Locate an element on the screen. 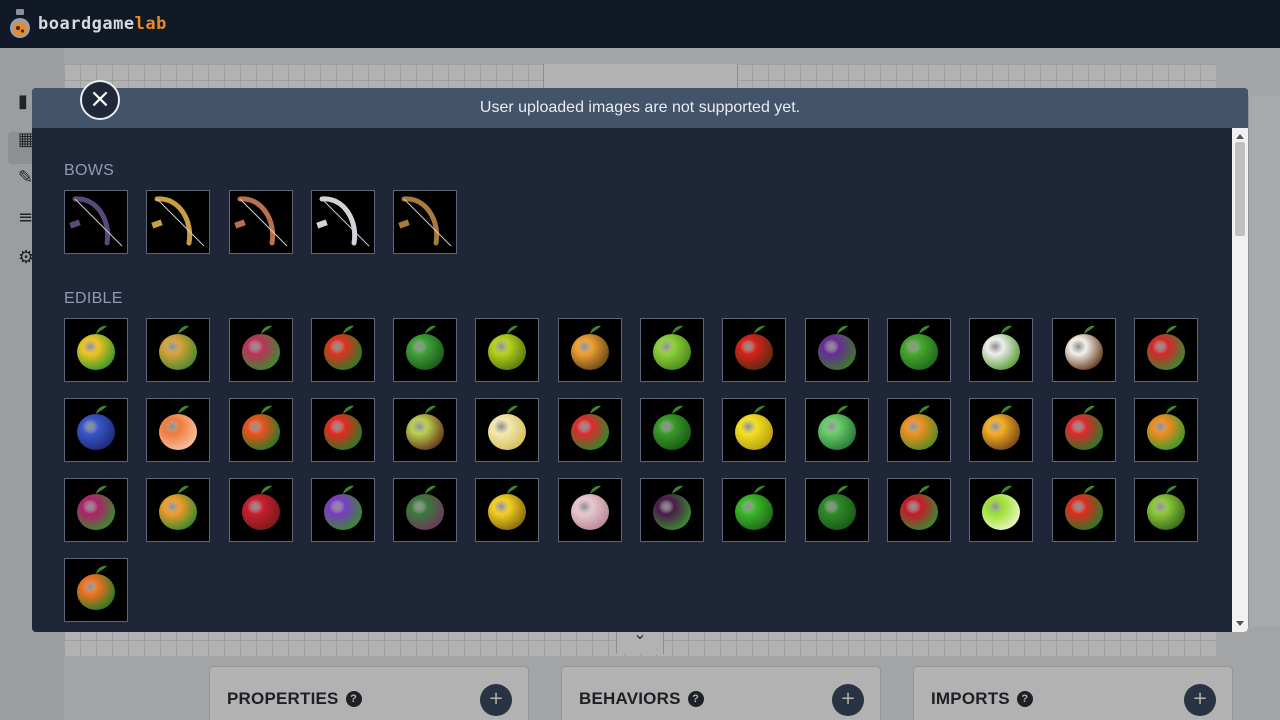 This screenshot has height=720, width=1280. section-title-edible: EDIBLE is located at coordinates (93, 298).